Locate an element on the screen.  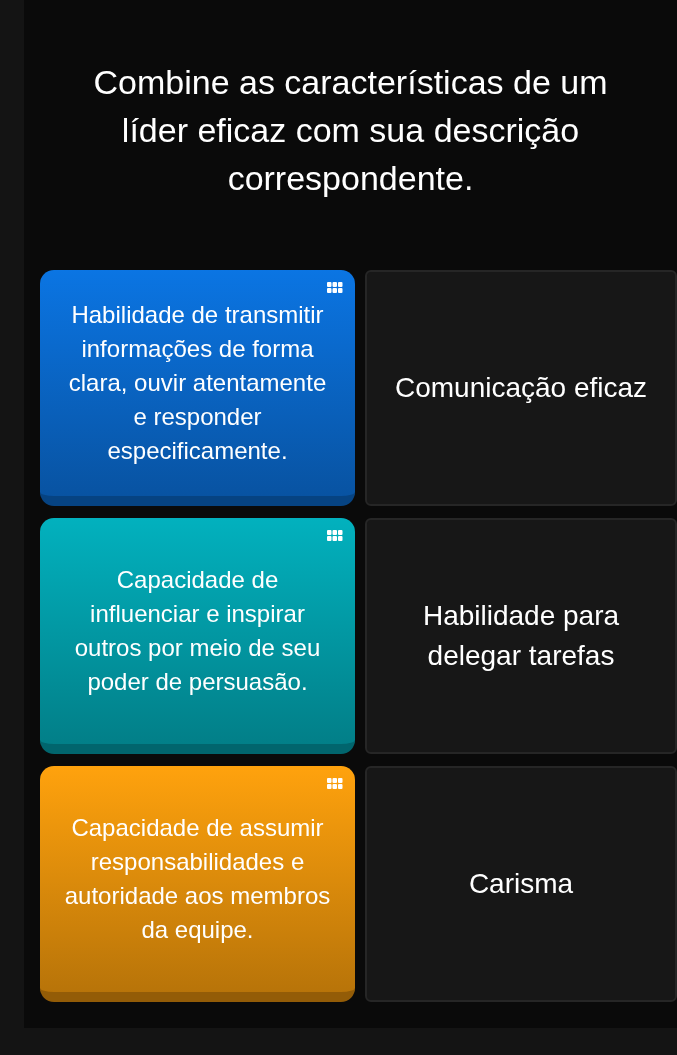
draggable-card: Capacidade de influenciar e inspirar outros por meio de seu poder de persuasão. is located at coordinates (197, 636).